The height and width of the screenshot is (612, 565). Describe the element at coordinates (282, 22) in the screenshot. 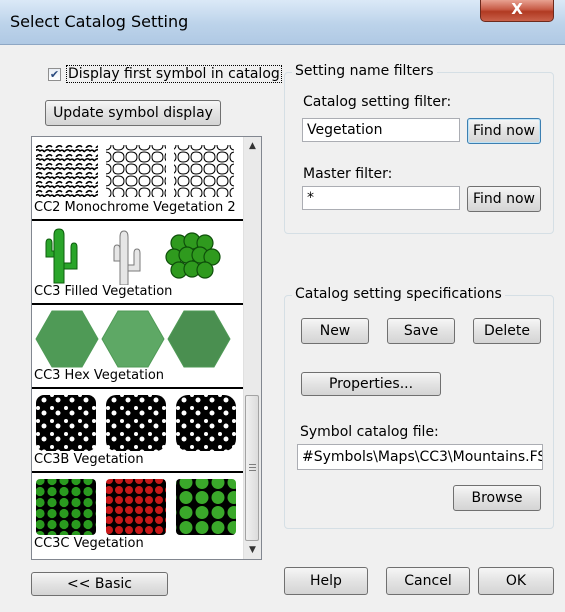

I see `title-bar: Select Catalog Setting X` at that location.